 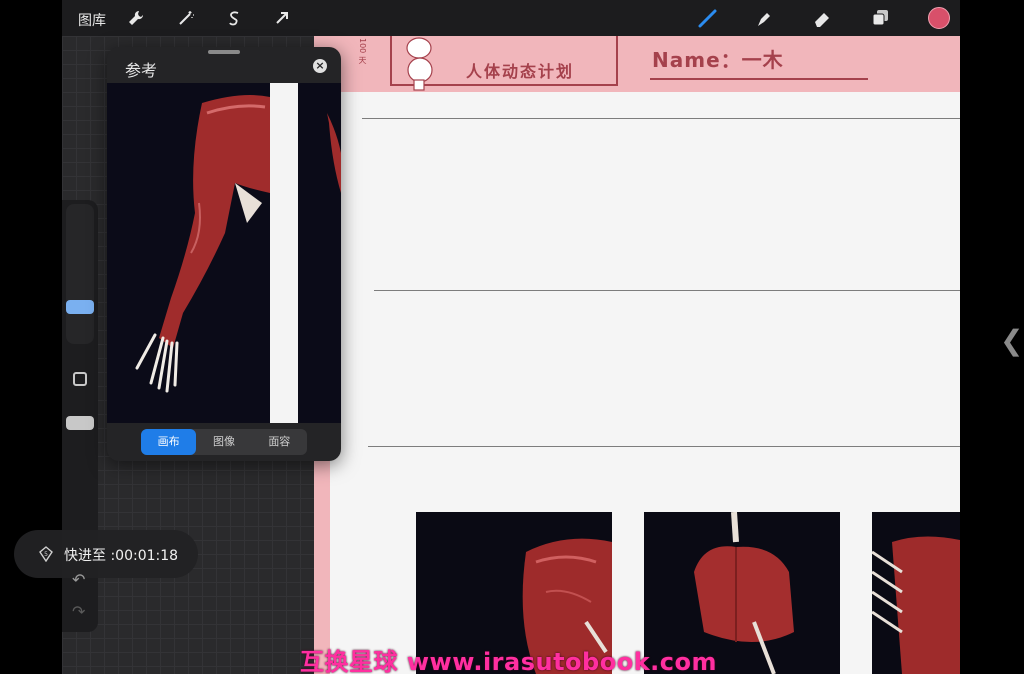 I want to click on brush-size-knob, so click(x=80, y=307).